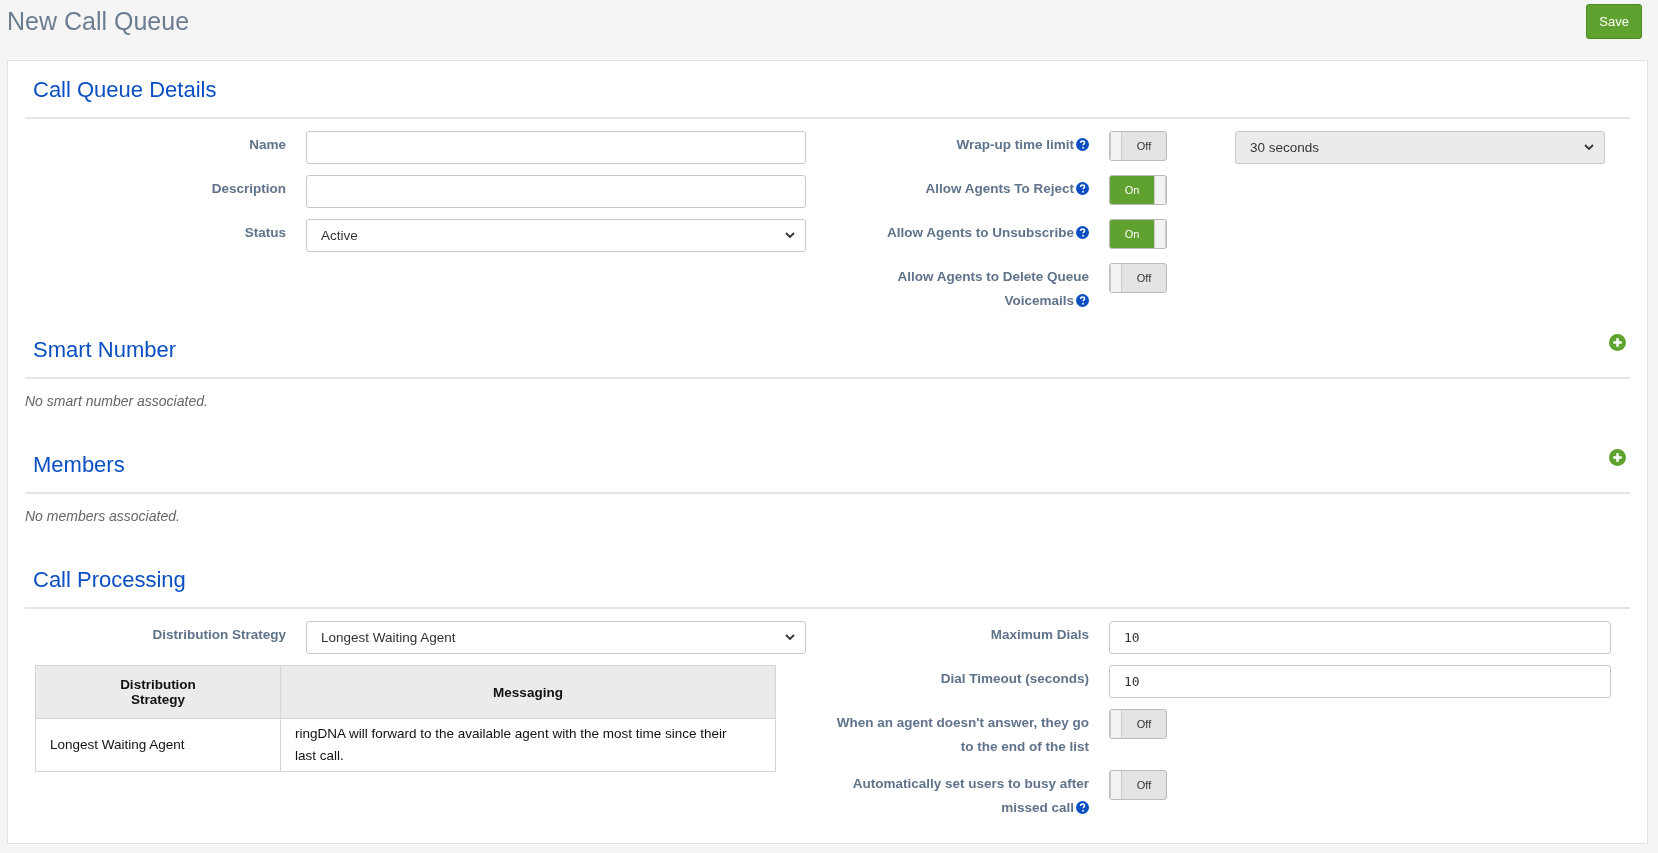 This screenshot has height=853, width=1658. I want to click on field-label: Wrap-up time limit, so click(958, 144).